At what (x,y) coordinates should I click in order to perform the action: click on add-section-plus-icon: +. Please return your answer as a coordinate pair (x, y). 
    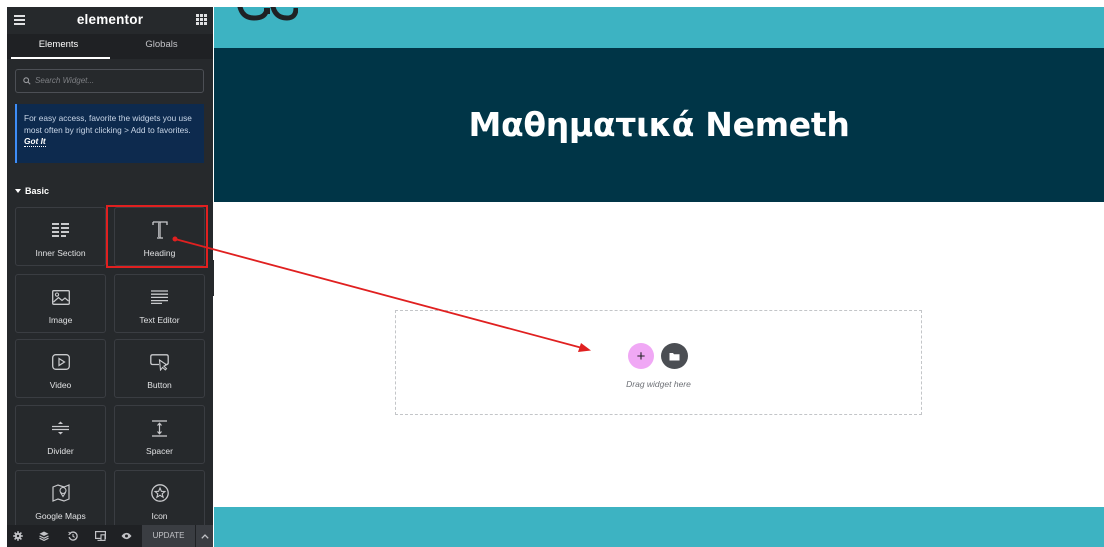
    Looking at the image, I should click on (641, 356).